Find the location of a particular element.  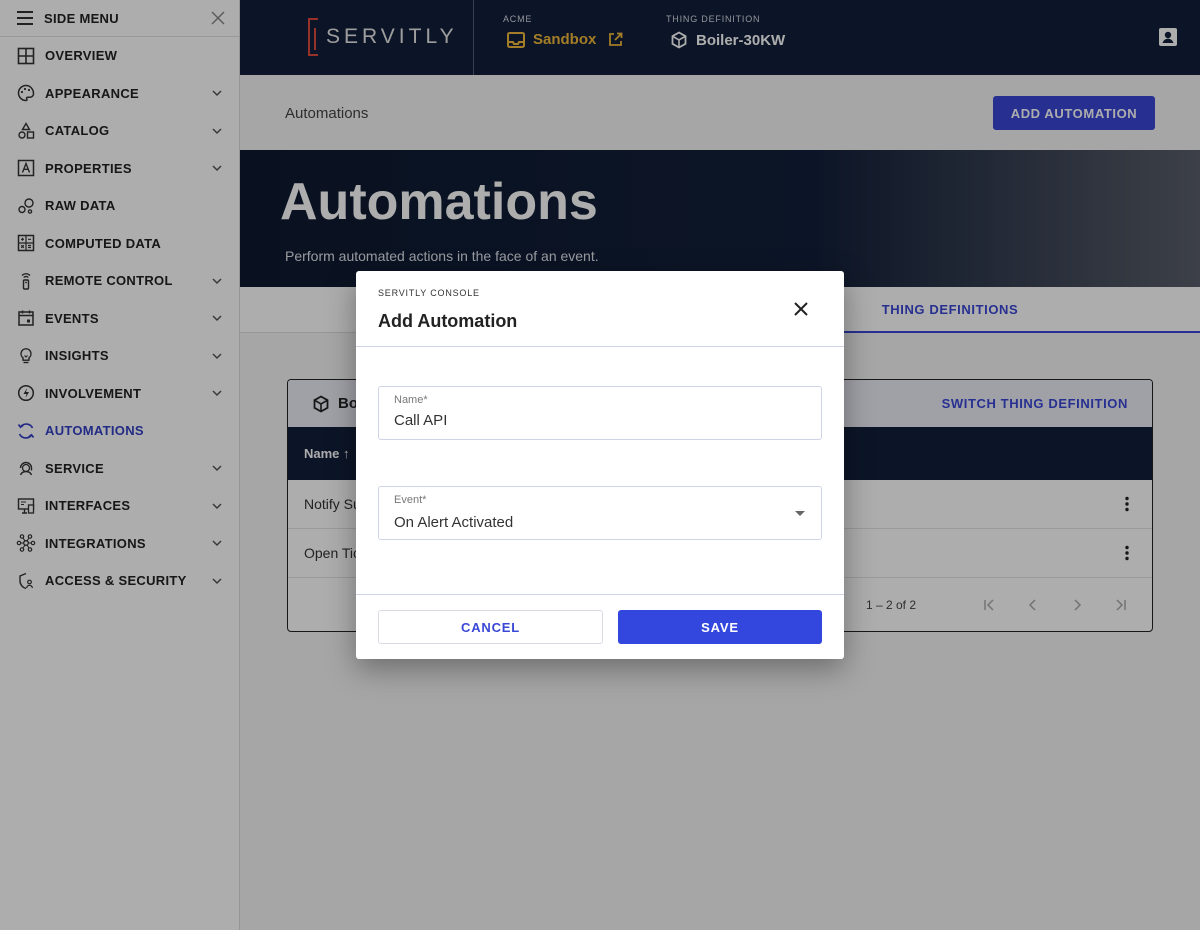

event-select: Event* On Alert Activated is located at coordinates (600, 513).